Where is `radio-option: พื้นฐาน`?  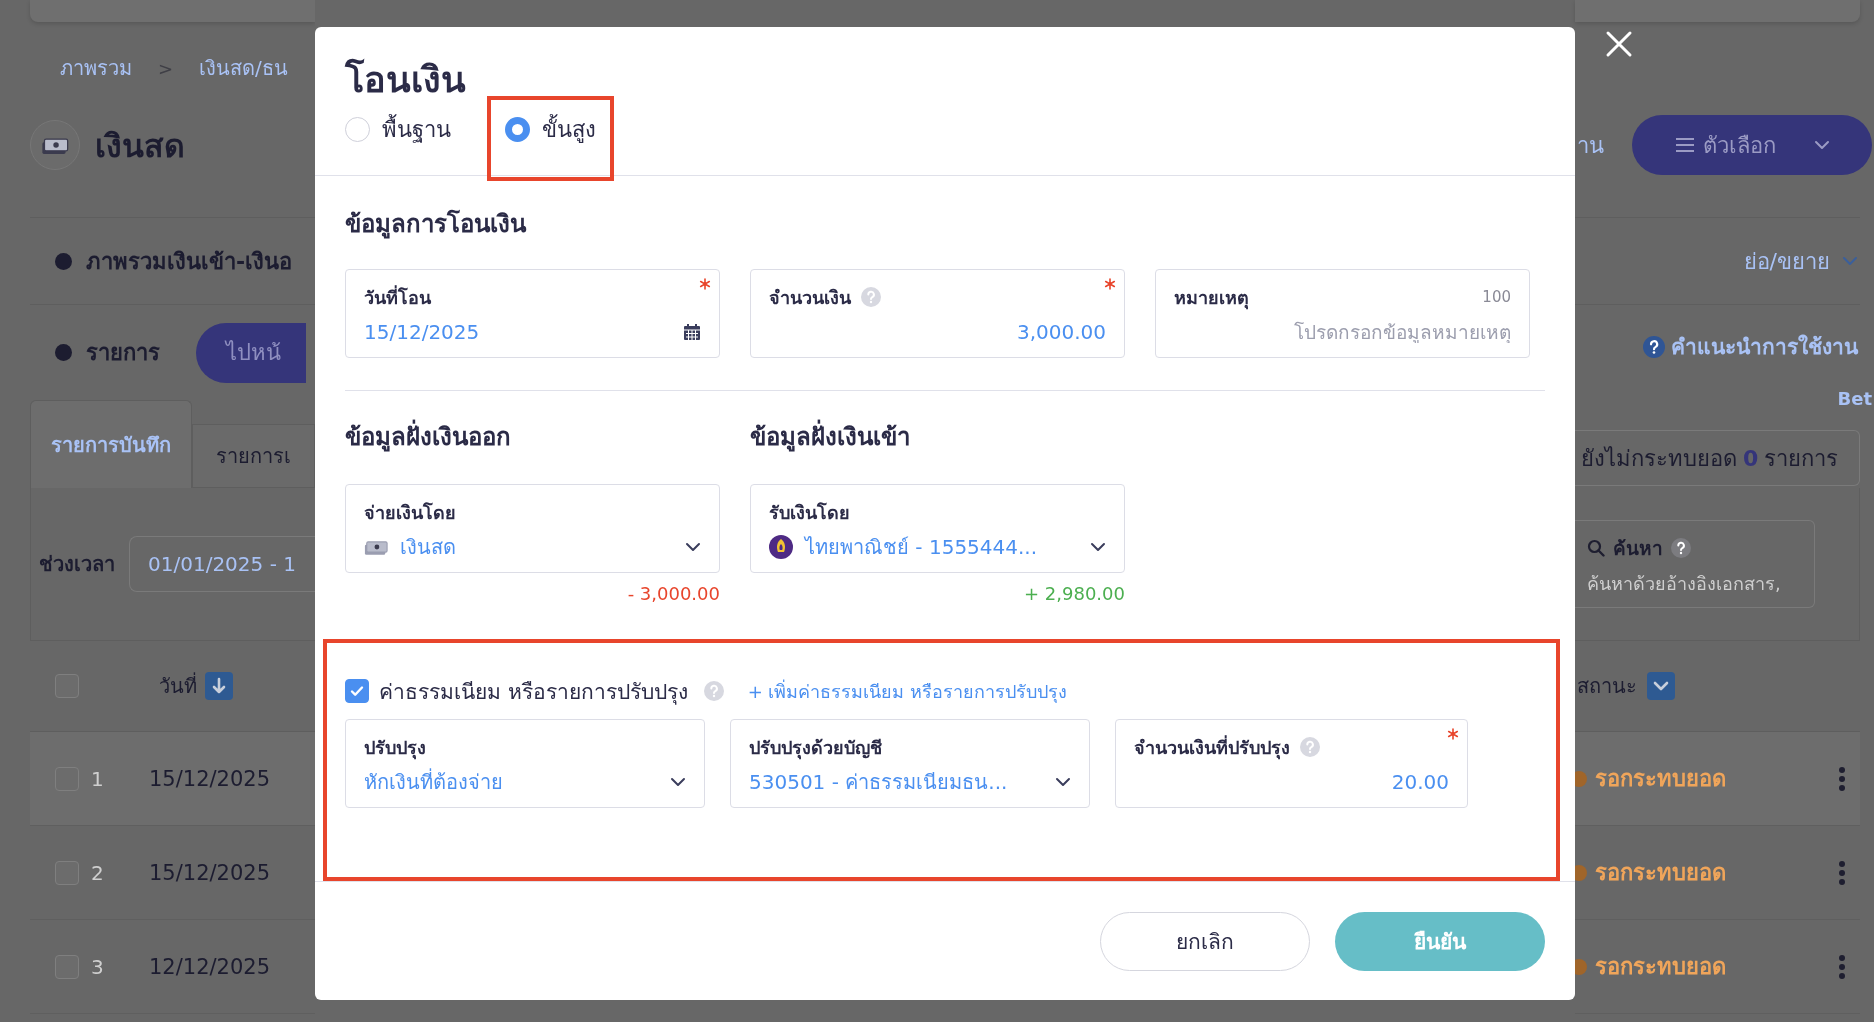 radio-option: พื้นฐาน is located at coordinates (398, 129).